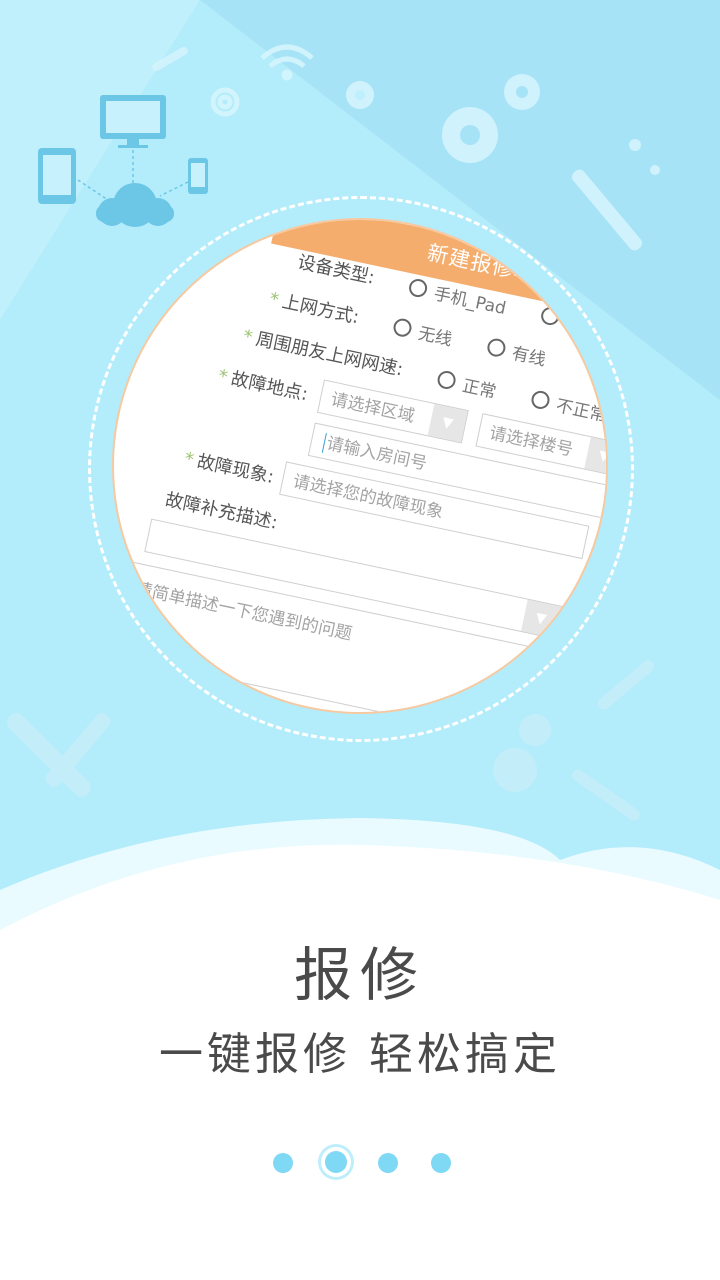 The width and height of the screenshot is (720, 1280). I want to click on option-wireless: 无线, so click(435, 337).